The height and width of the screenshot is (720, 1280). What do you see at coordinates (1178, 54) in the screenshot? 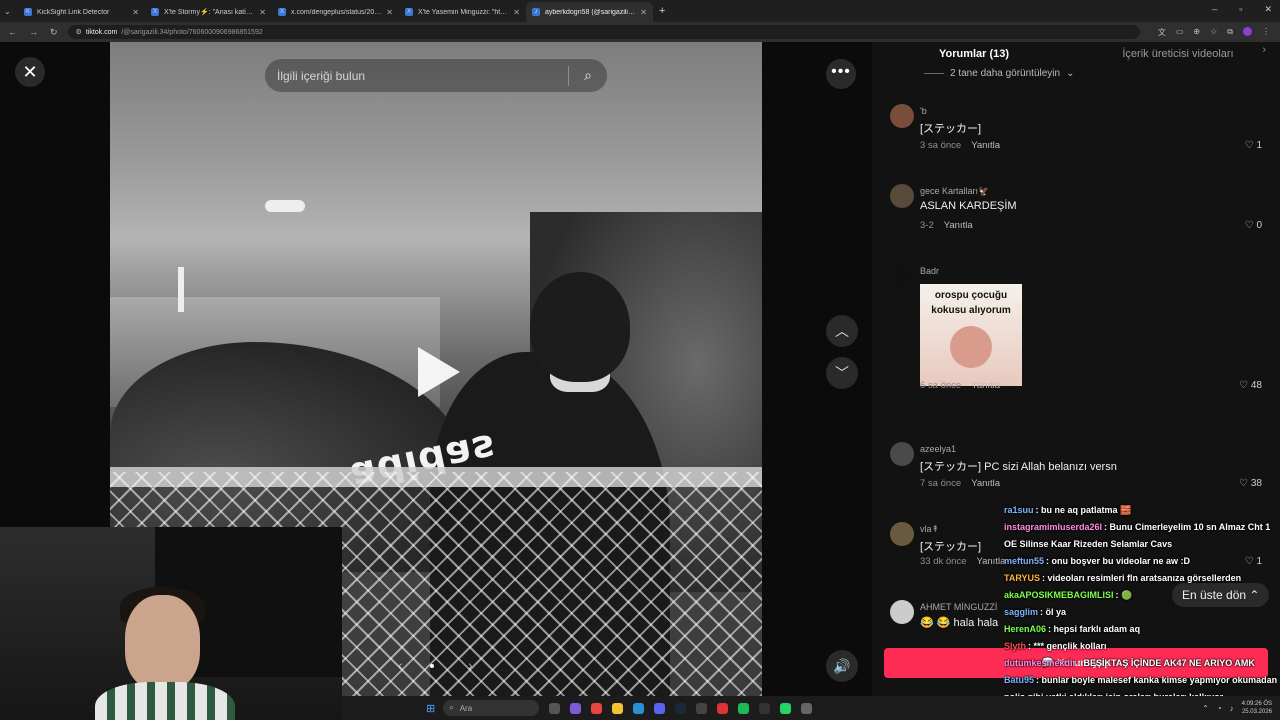
I see `tab-creator-videos: İçerik üreticisi videoları` at bounding box center [1178, 54].